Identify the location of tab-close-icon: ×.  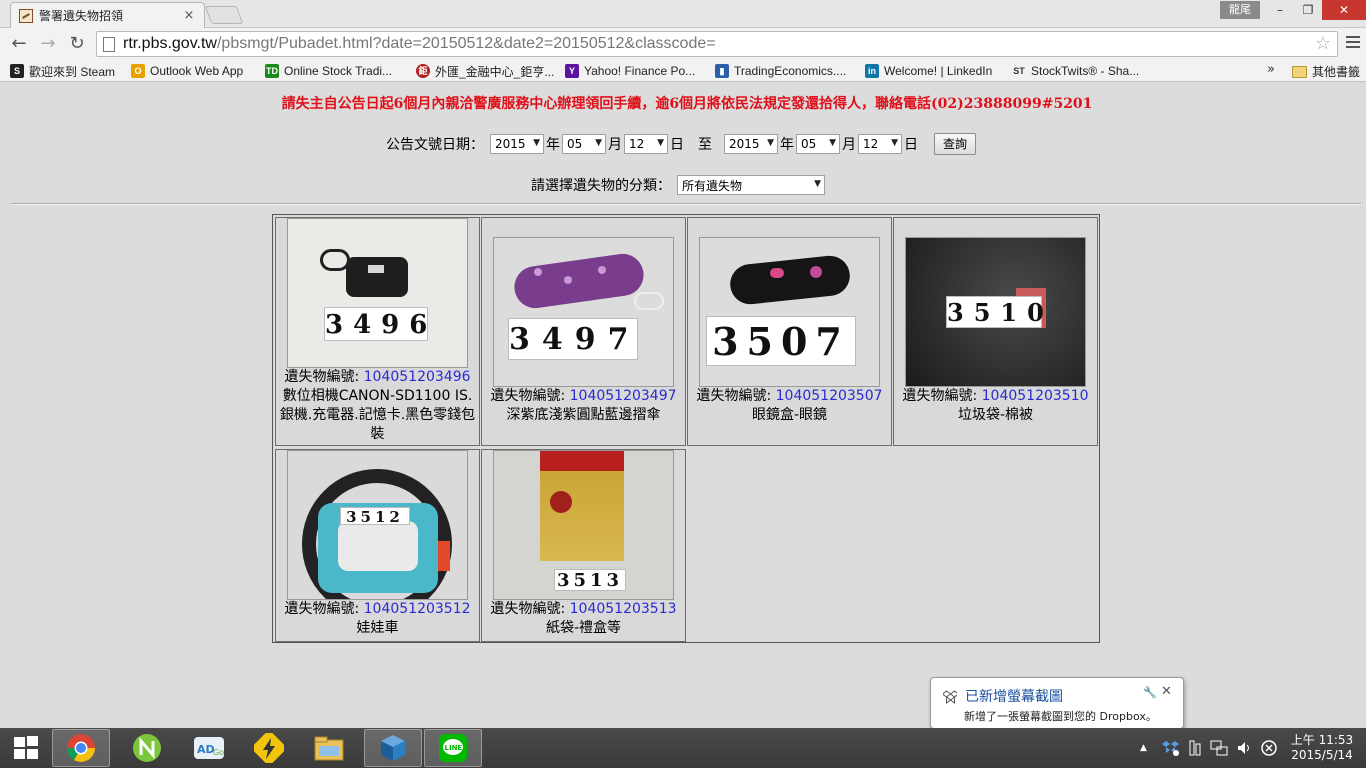
(189, 15).